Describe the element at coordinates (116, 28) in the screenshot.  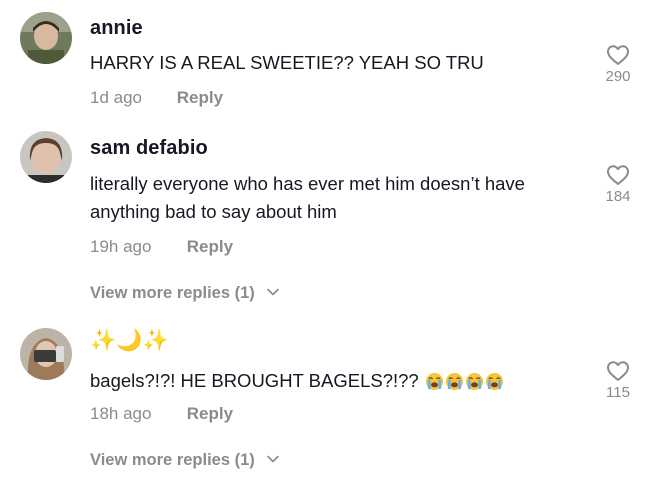
I see `comment-username: annie` at that location.